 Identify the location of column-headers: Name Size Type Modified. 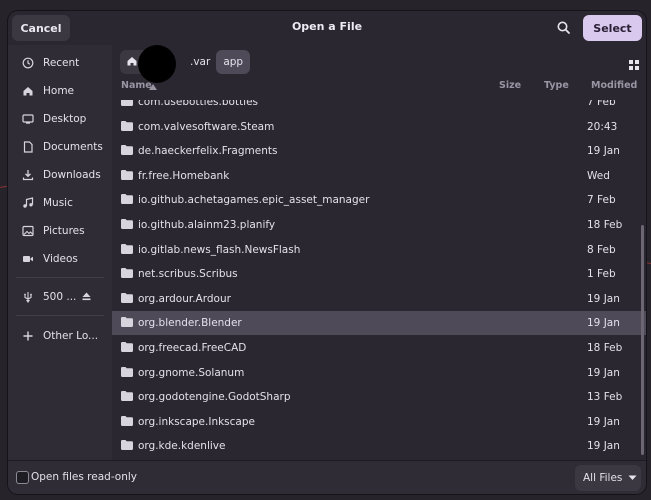
(379, 87).